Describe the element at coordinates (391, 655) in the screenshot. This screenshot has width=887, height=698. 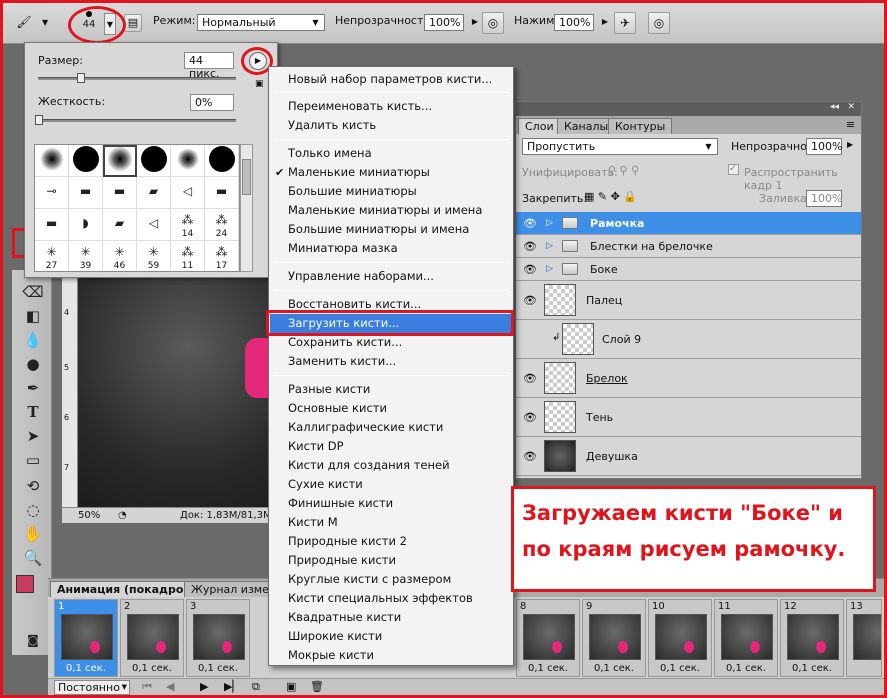
I see `menu-item-brush-set: Мокрые кисти` at that location.